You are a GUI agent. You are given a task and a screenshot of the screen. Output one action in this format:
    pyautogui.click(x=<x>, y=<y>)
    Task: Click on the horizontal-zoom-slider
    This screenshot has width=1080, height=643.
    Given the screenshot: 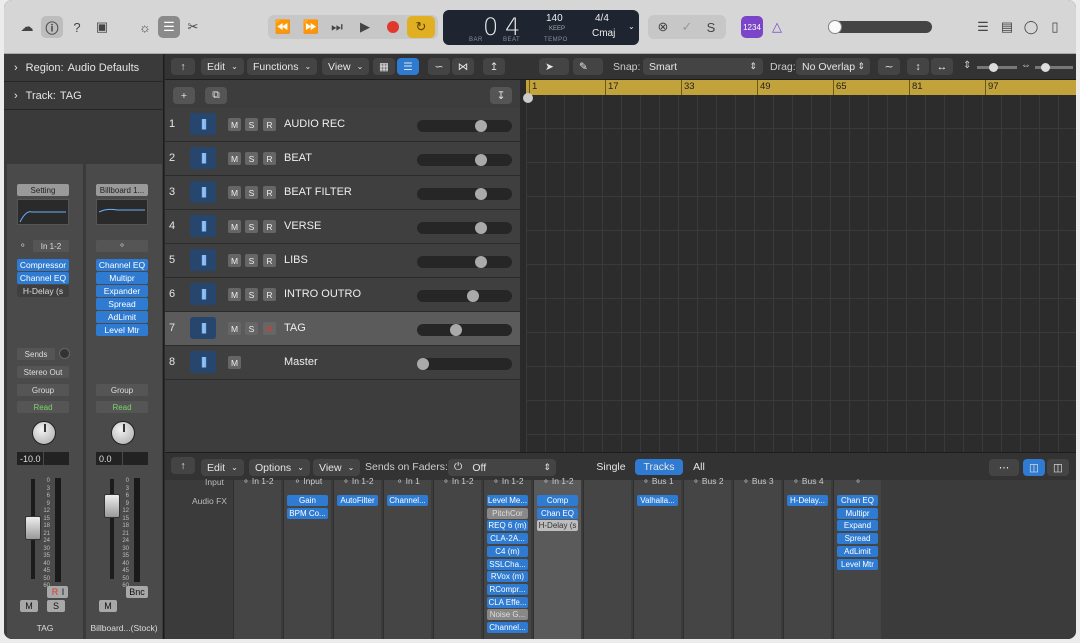 What is the action you would take?
    pyautogui.click(x=1054, y=67)
    